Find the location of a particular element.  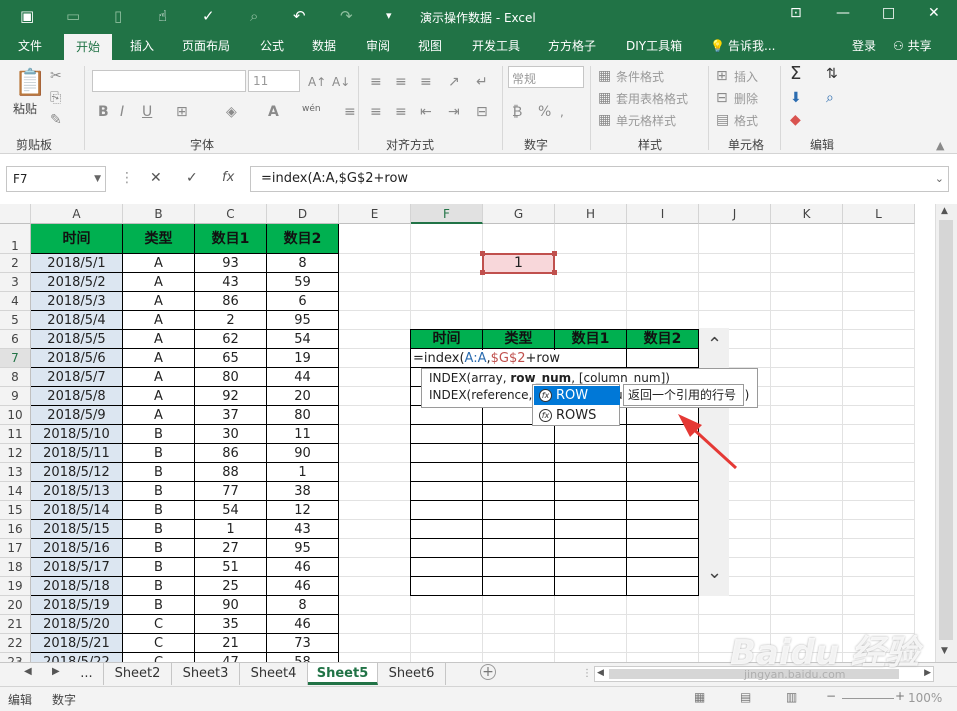

table-cell: 2018/5/17 is located at coordinates (77, 567).